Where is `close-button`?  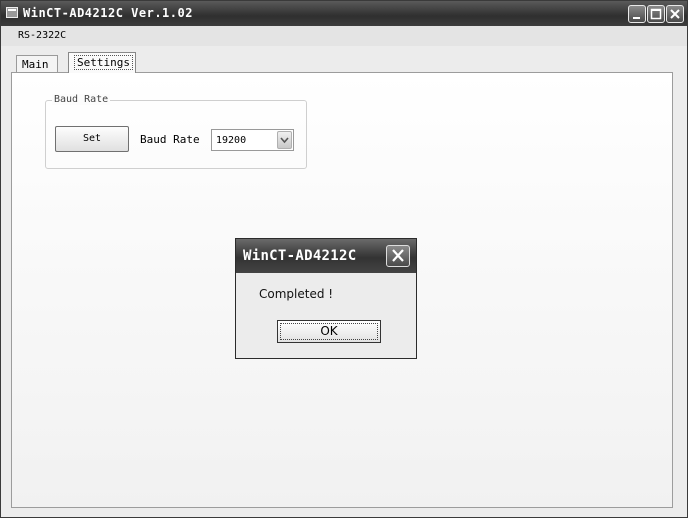 close-button is located at coordinates (675, 14).